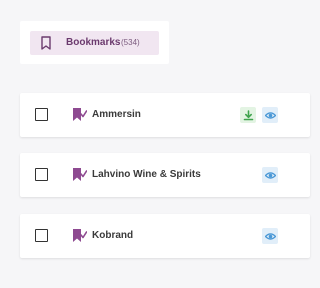 This screenshot has height=288, width=320. I want to click on download-button, so click(248, 115).